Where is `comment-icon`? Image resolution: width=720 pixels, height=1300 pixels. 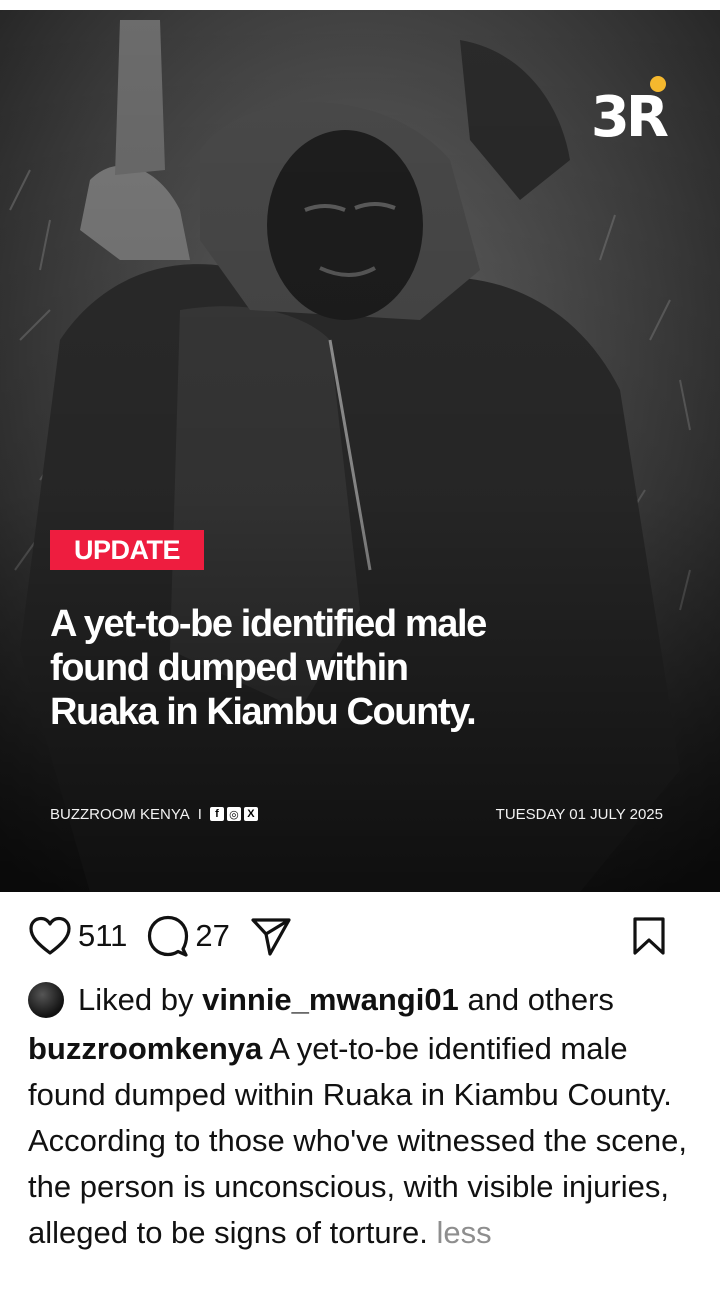 comment-icon is located at coordinates (168, 936).